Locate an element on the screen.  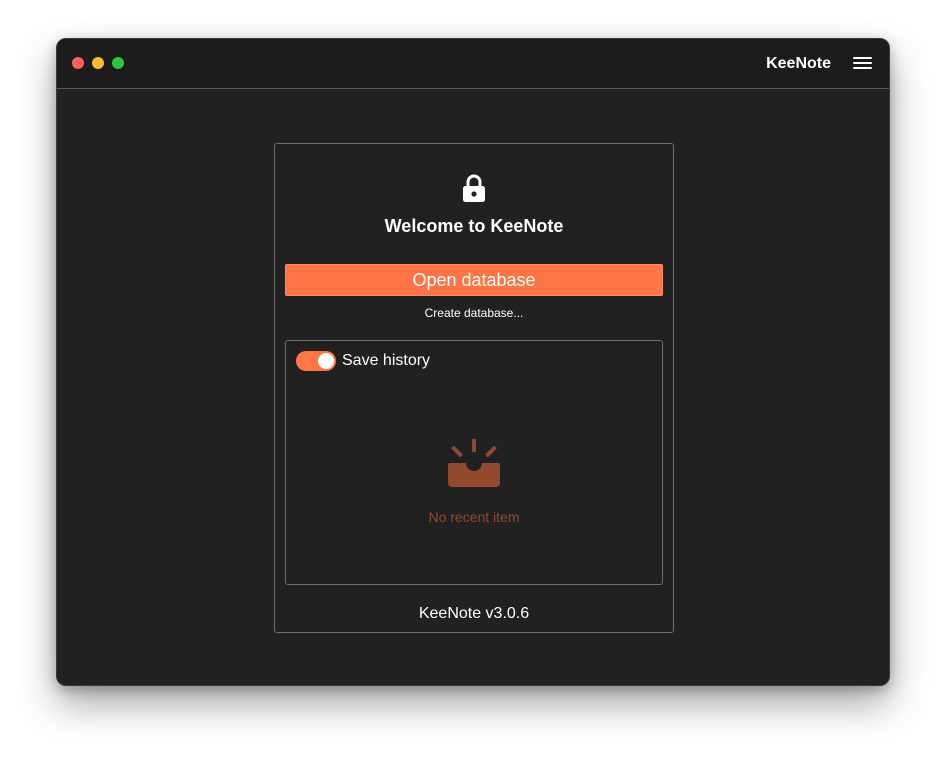
version-label: KeeNote v3.0.6 is located at coordinates (474, 613).